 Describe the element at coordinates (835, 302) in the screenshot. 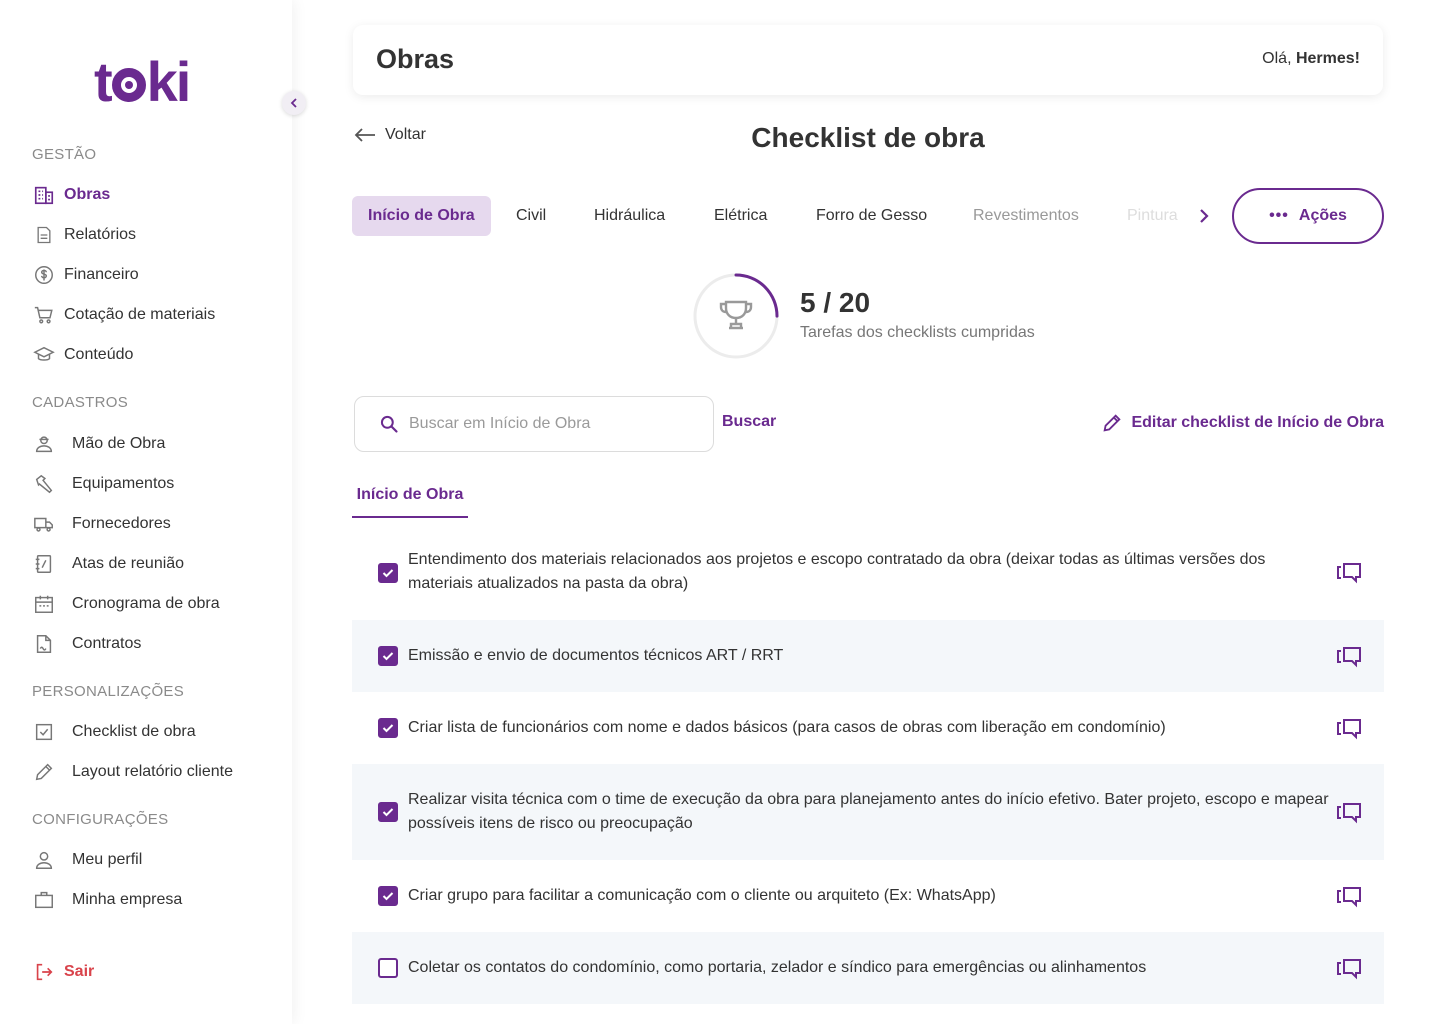

I see `progress-count: 5 / 20` at that location.